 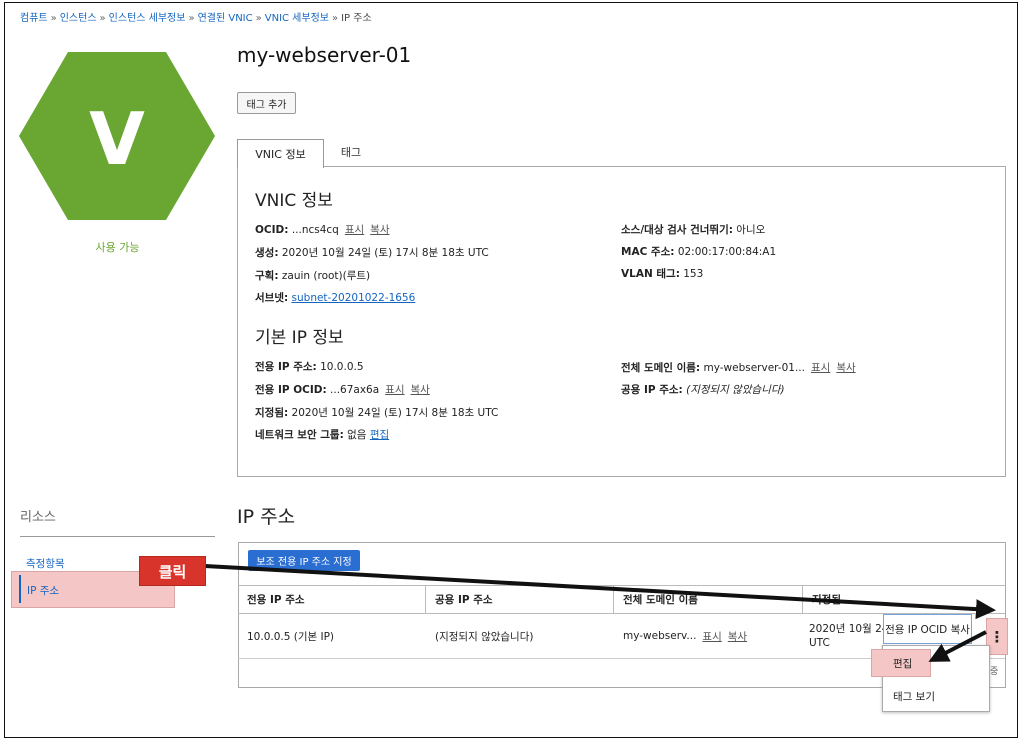 What do you see at coordinates (751, 230) in the screenshot?
I see `skip-check-value: 아니오` at bounding box center [751, 230].